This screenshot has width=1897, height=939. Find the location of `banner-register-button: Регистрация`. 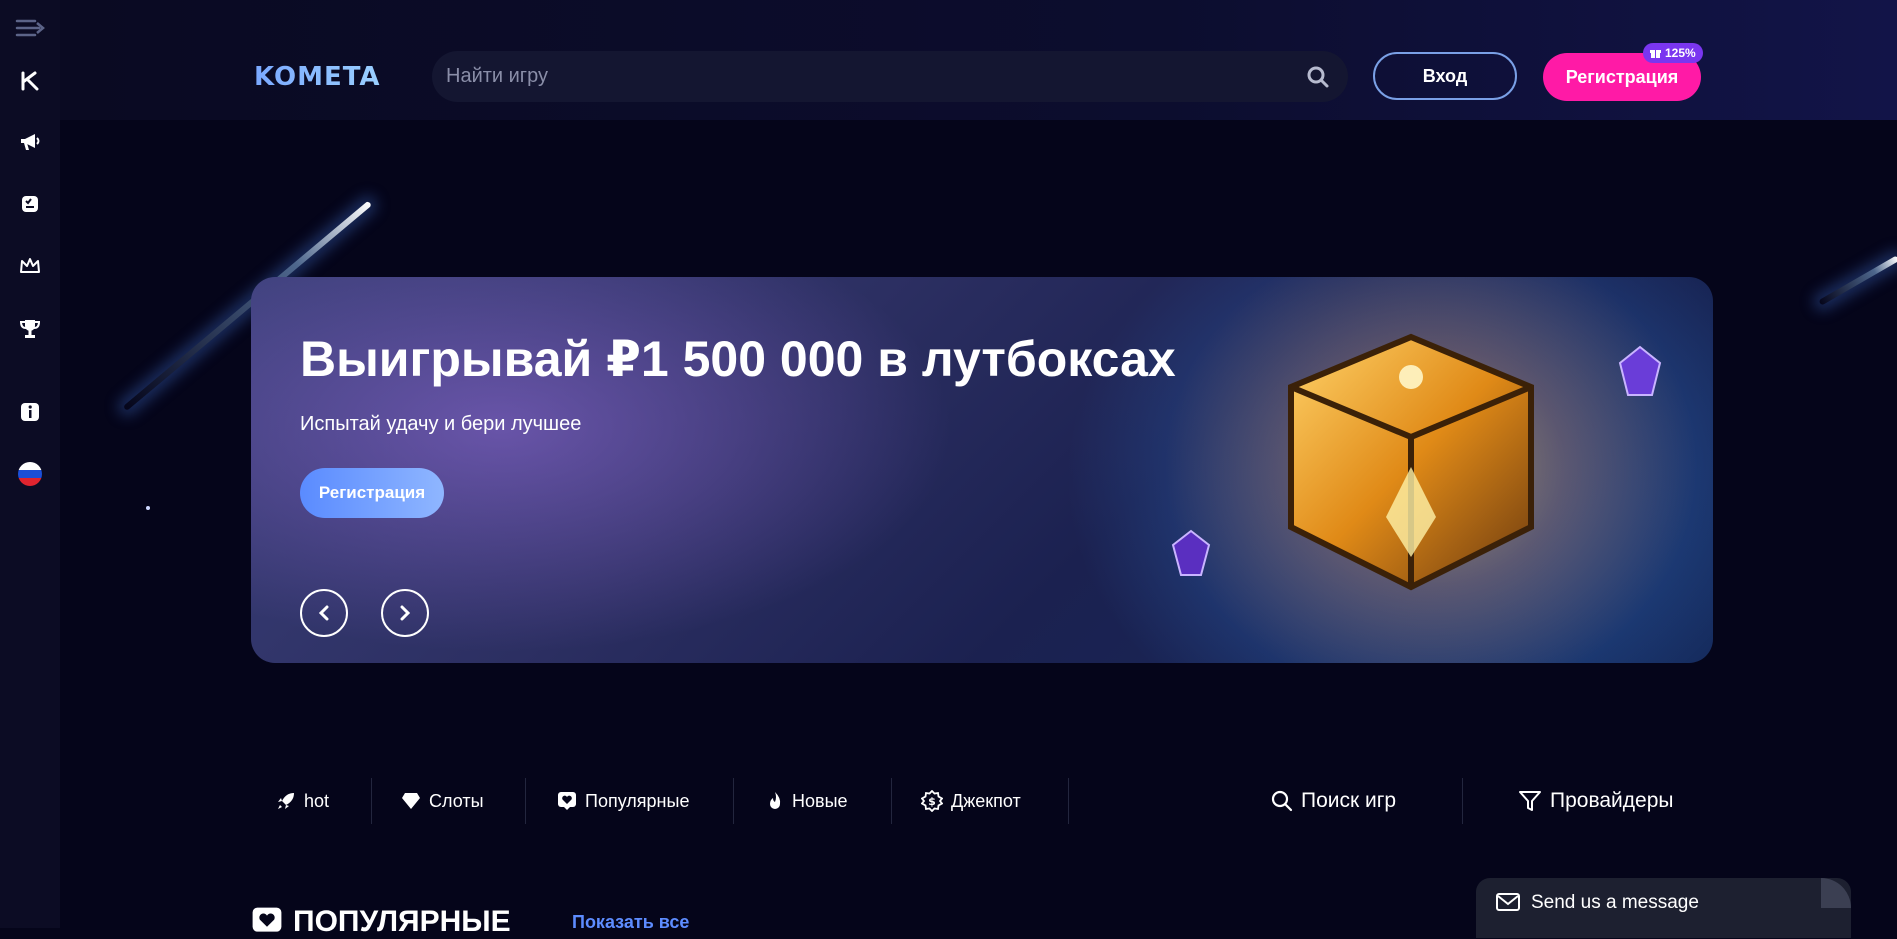

banner-register-button: Регистрация is located at coordinates (372, 493).